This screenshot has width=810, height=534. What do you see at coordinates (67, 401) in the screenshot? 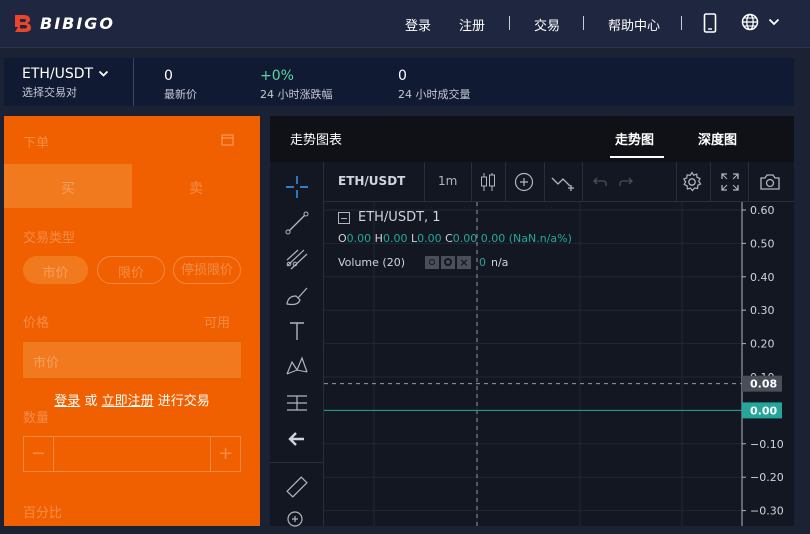
I see `login-link: 登录` at bounding box center [67, 401].